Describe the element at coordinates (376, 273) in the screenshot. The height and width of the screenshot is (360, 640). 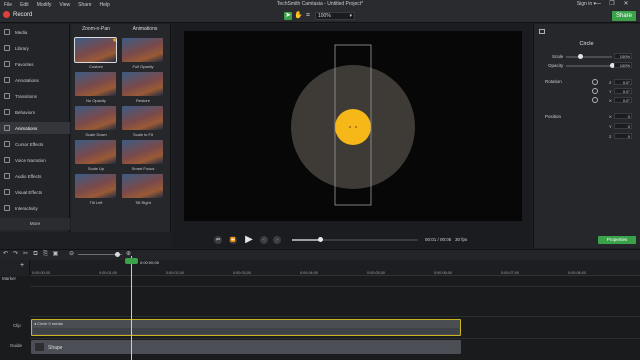
I see `ruler-tick-label: 0:00:05;00` at that location.